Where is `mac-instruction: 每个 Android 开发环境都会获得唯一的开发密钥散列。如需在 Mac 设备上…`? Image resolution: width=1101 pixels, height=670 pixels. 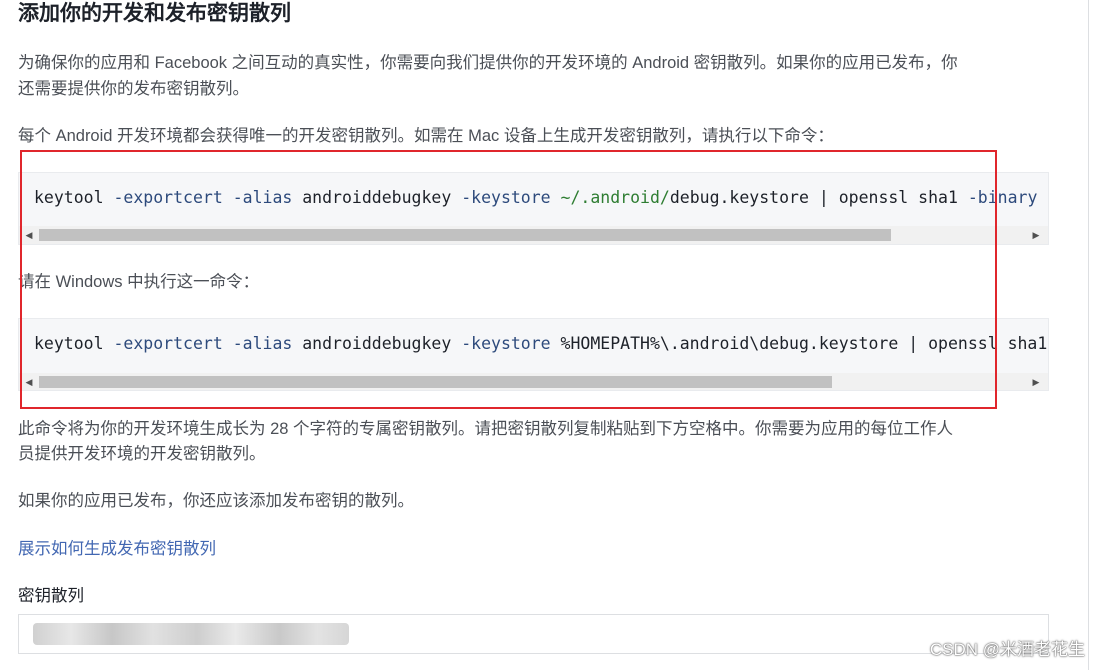 mac-instruction: 每个 Android 开发环境都会获得唯一的开发密钥散列。如需在 Mac 设备上… is located at coordinates (426, 136).